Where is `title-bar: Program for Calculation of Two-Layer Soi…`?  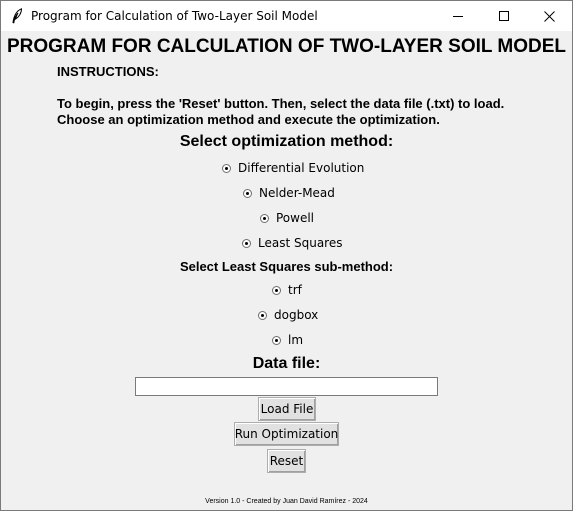
title-bar: Program for Calculation of Two-Layer Soi… is located at coordinates (286, 16).